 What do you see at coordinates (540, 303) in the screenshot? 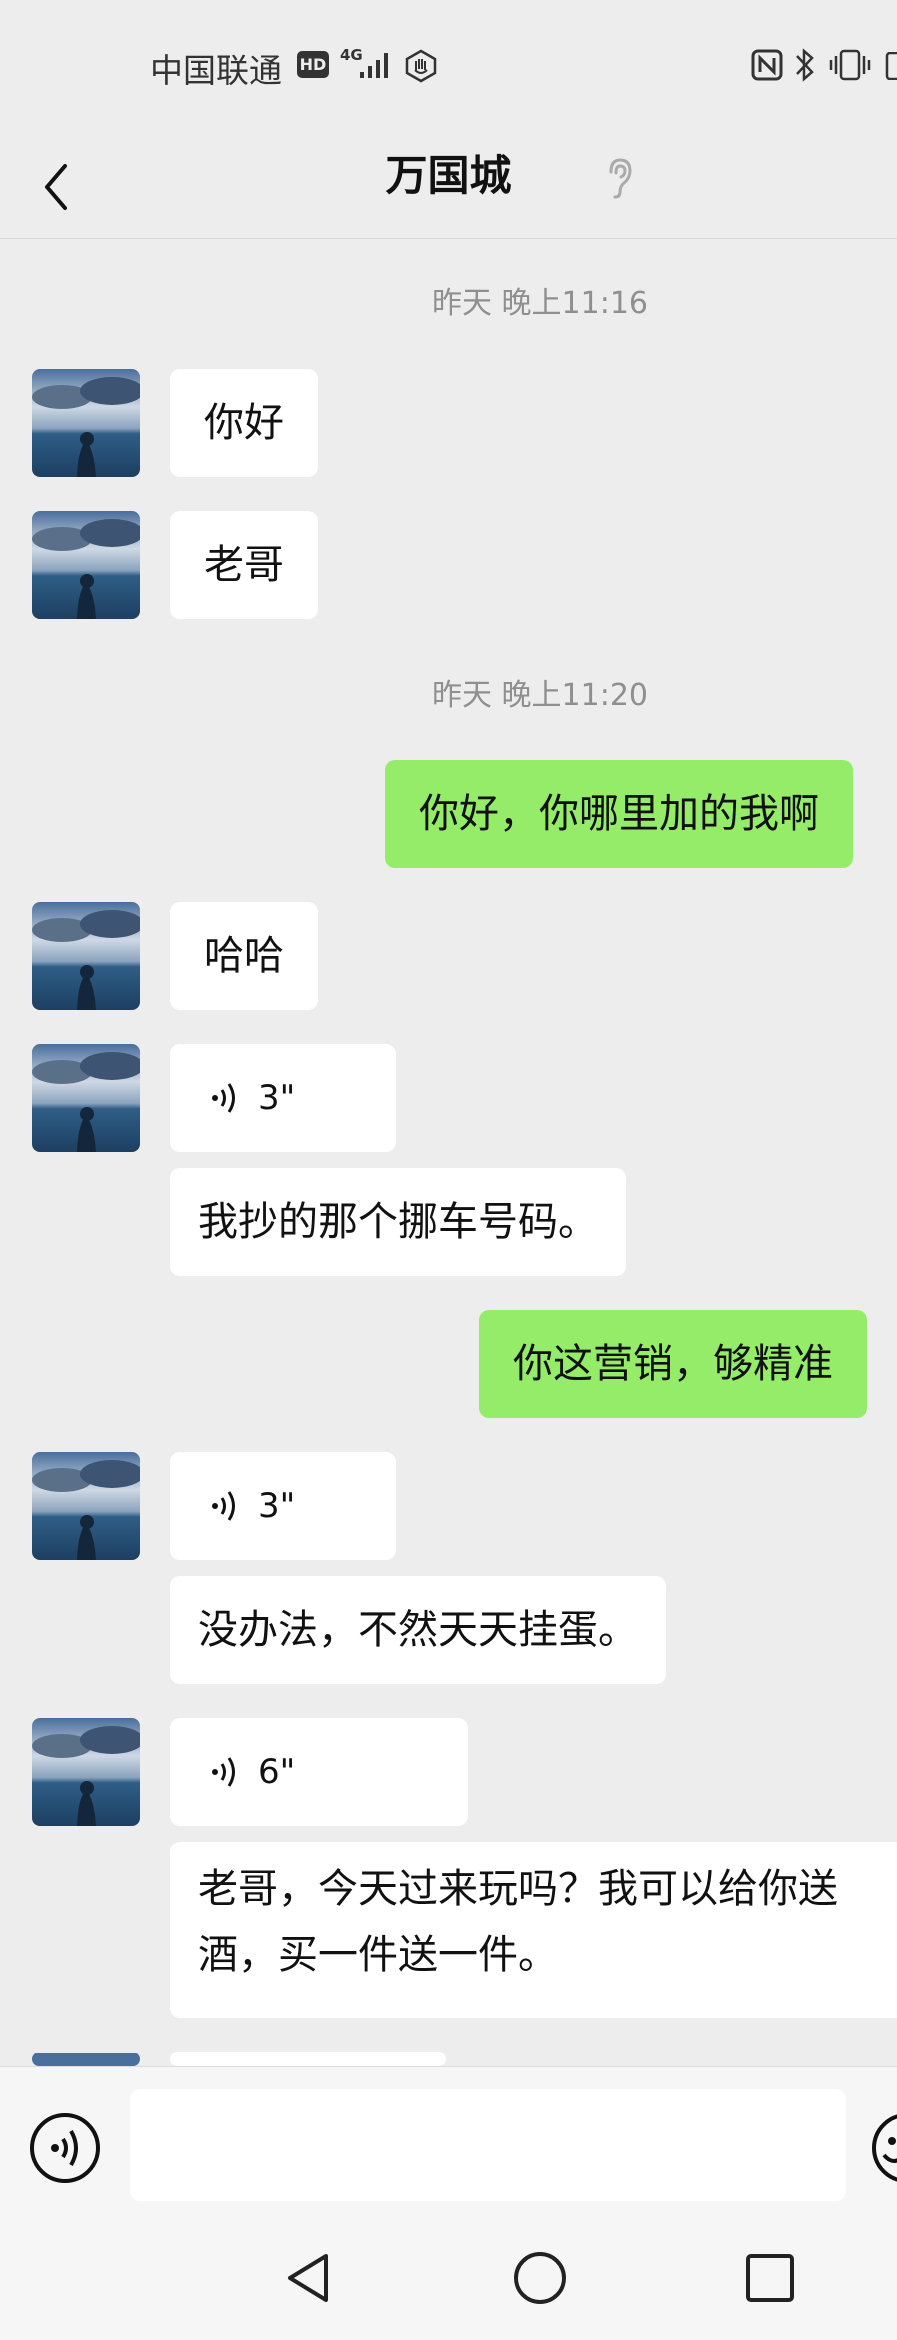
I see `timestamp: 昨天 晚上11:16` at bounding box center [540, 303].